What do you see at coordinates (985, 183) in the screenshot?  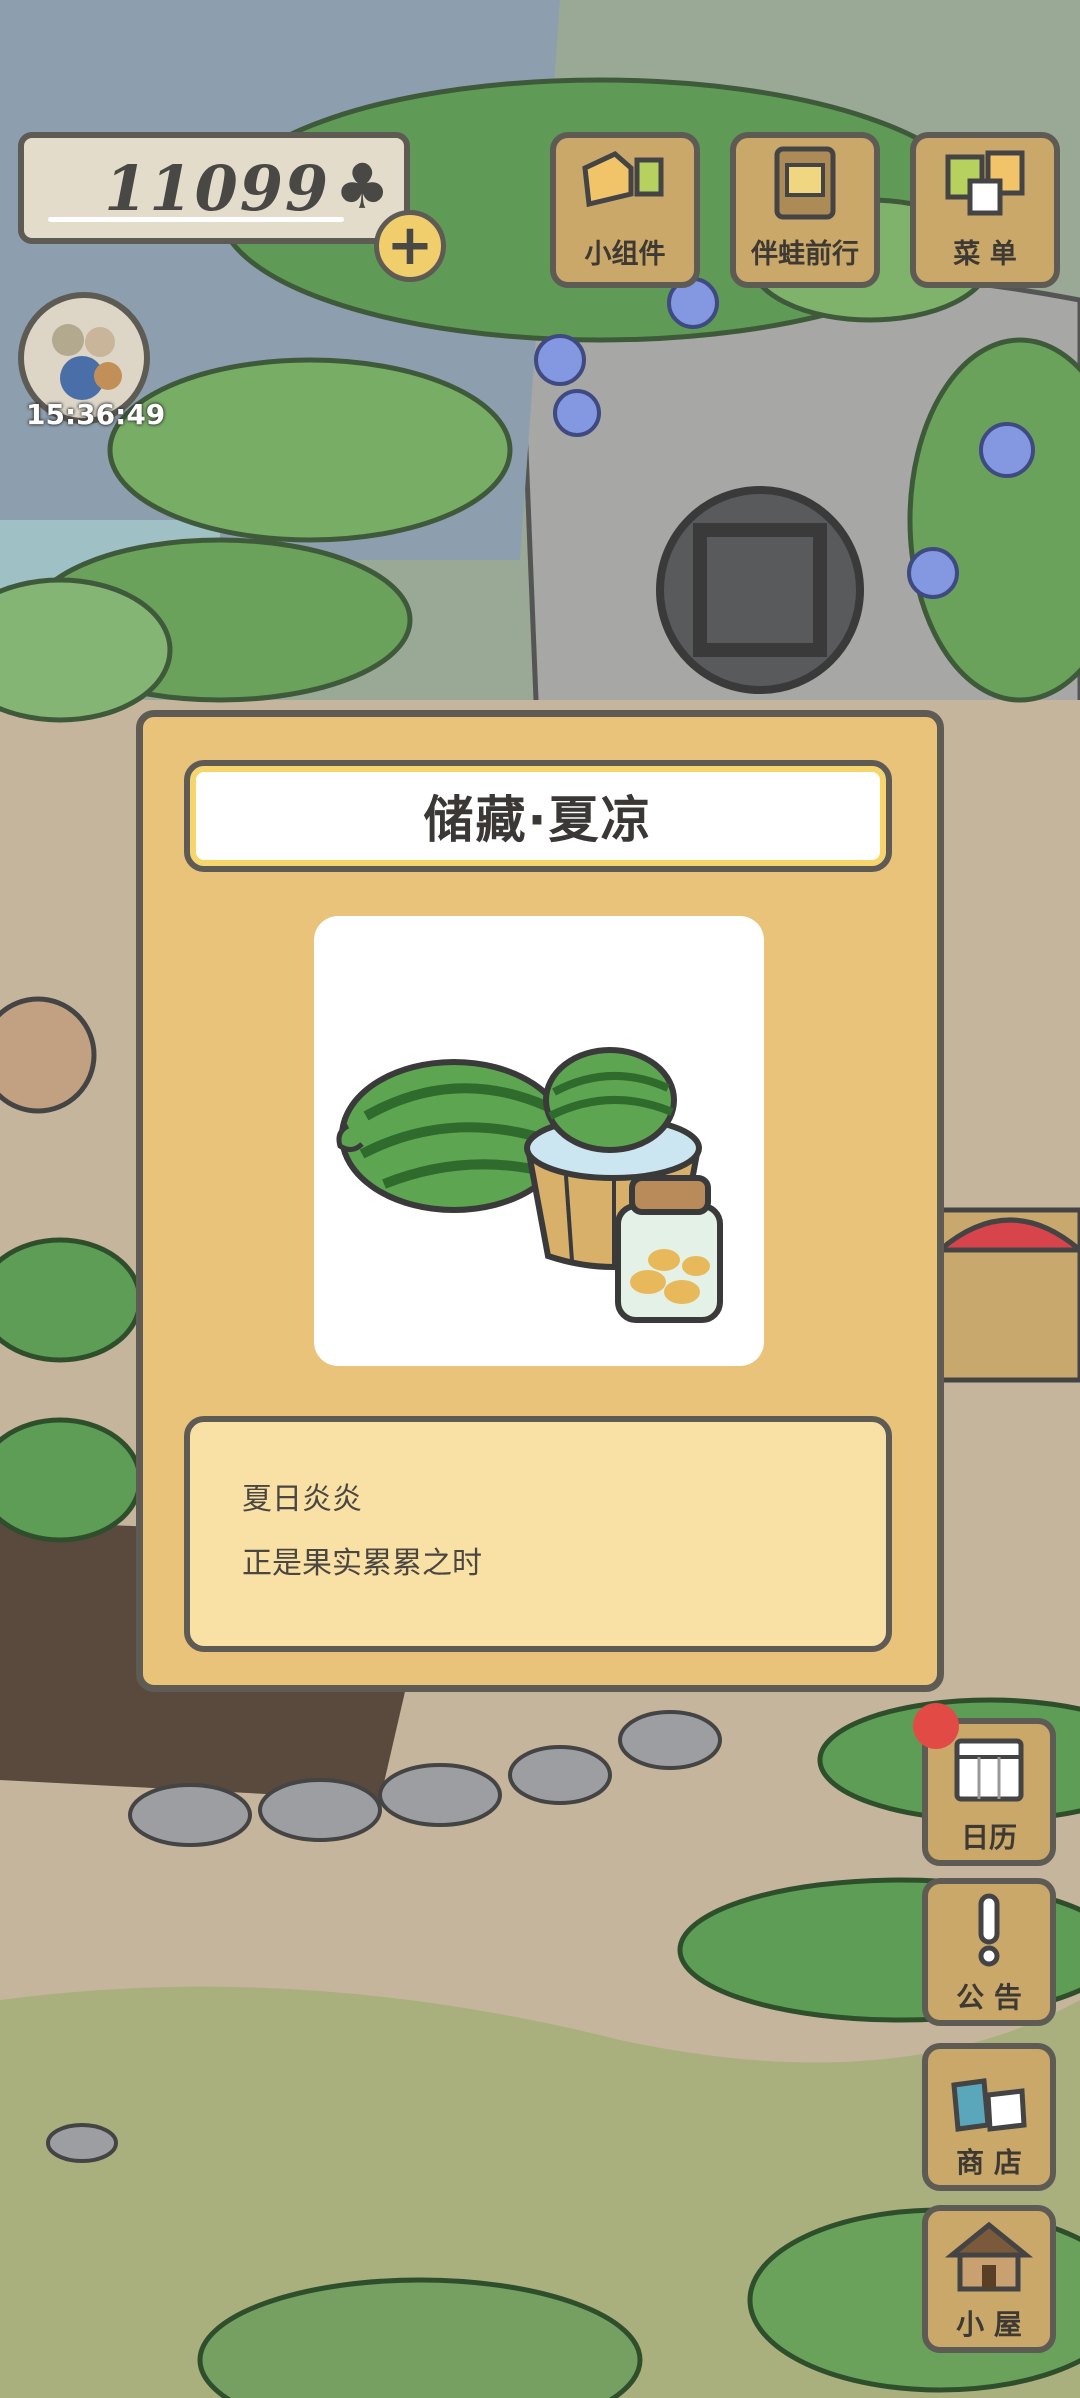 I see `menu-icon` at bounding box center [985, 183].